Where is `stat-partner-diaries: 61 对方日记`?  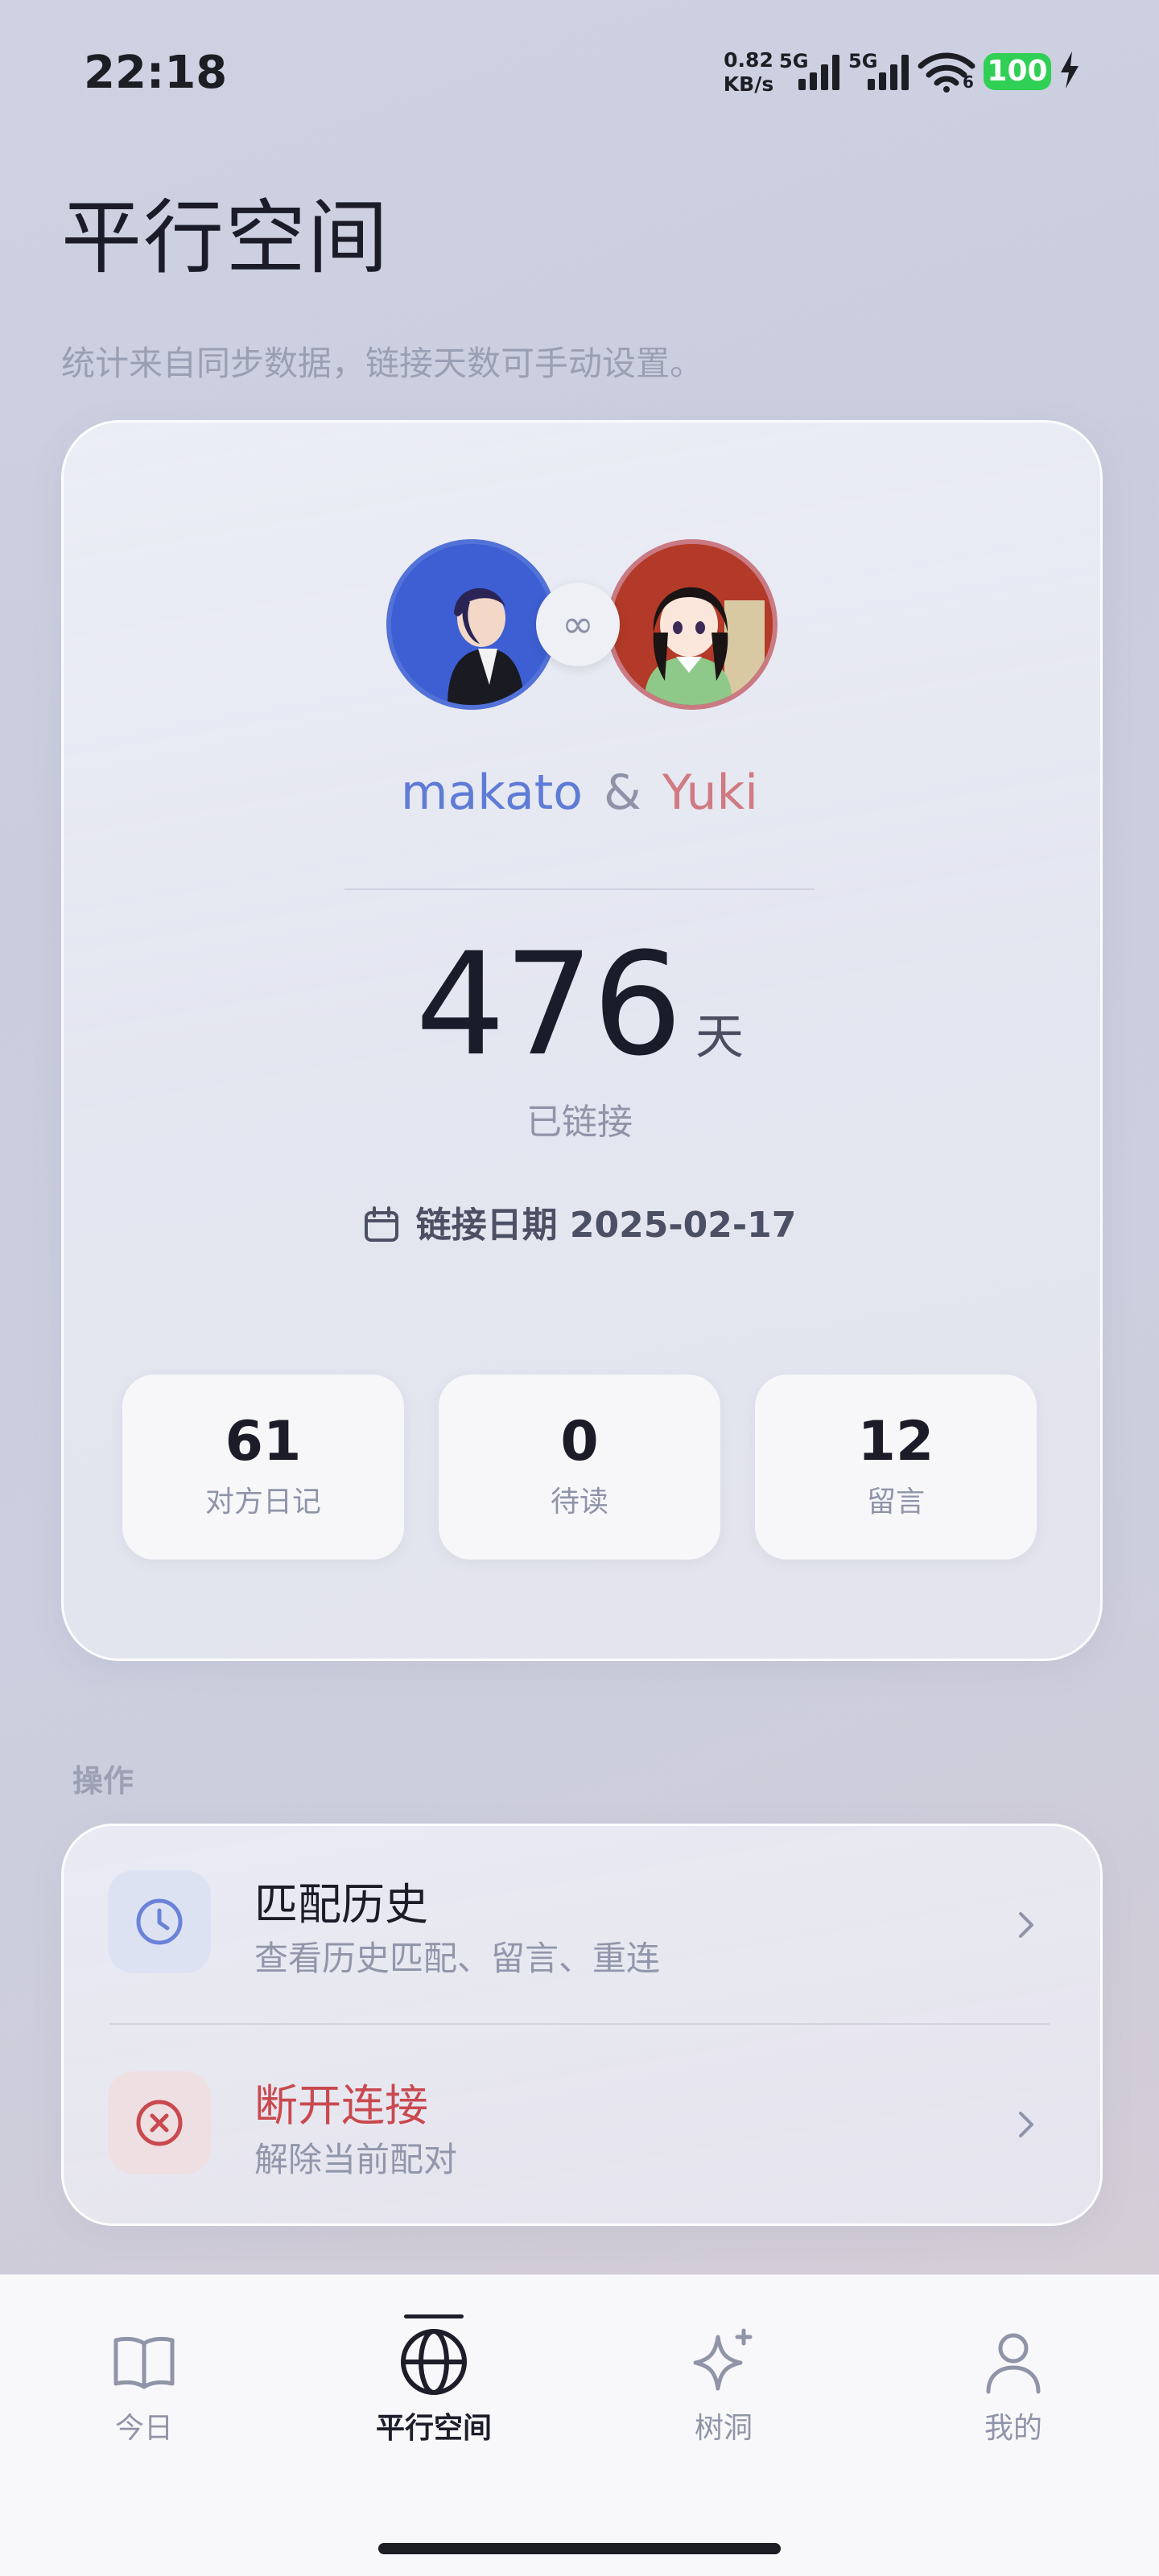
stat-partner-diaries: 61 对方日记 is located at coordinates (263, 1467).